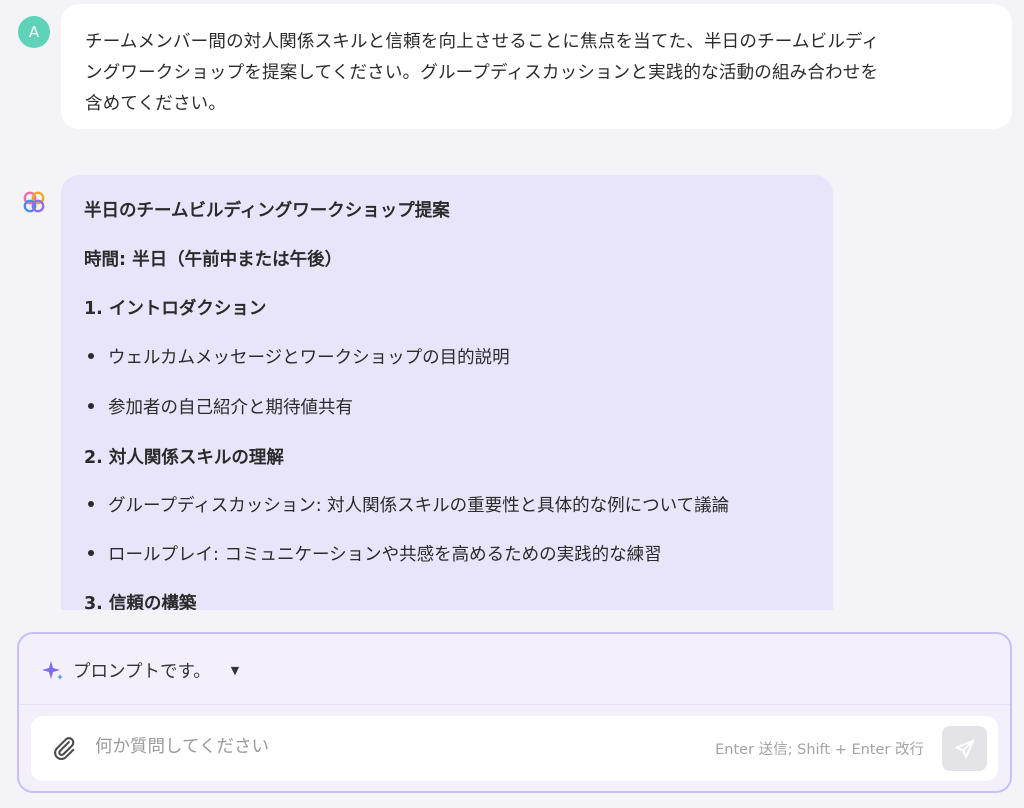 The height and width of the screenshot is (808, 1024). I want to click on caret-down-icon: ▼, so click(235, 670).